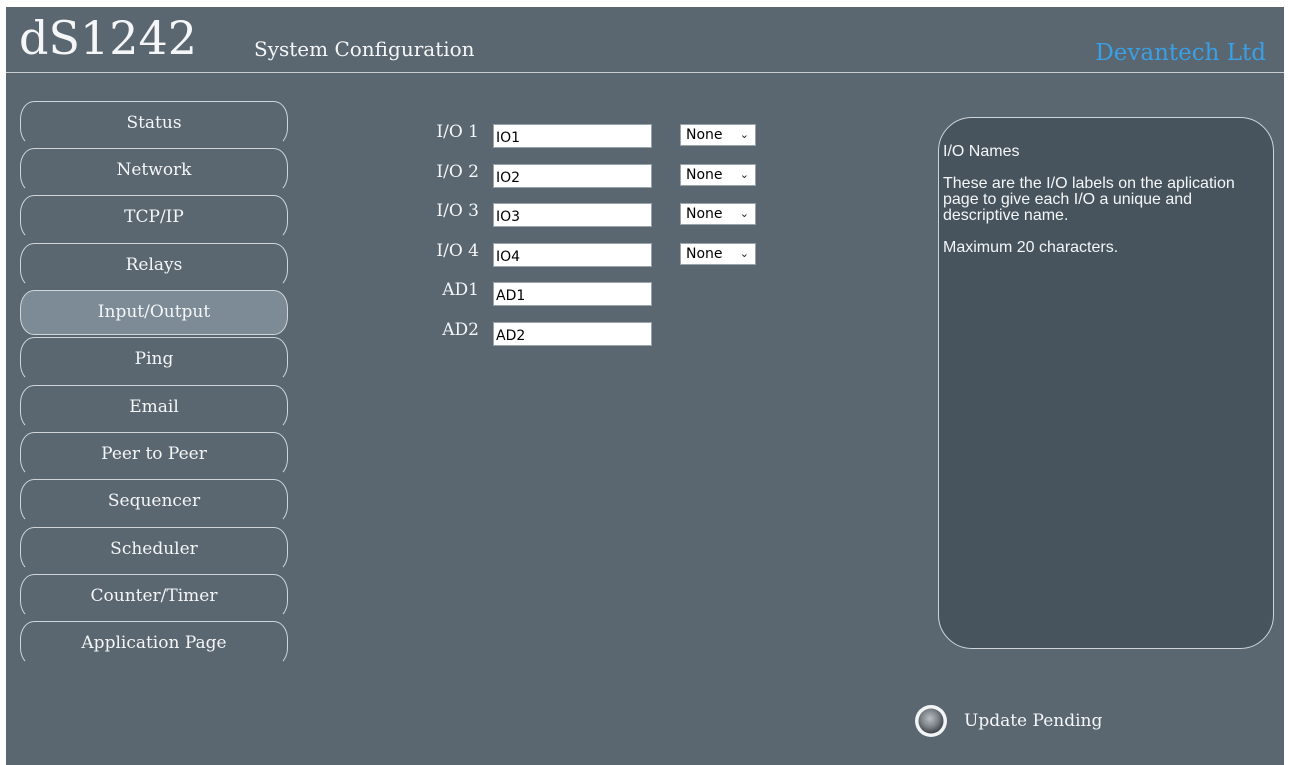 The height and width of the screenshot is (765, 1290). Describe the element at coordinates (154, 170) in the screenshot. I see `nav-network: Network` at that location.